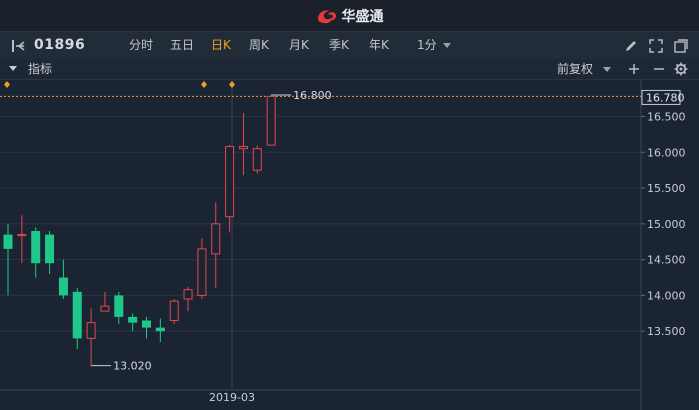  Describe the element at coordinates (259, 45) in the screenshot. I see `tab-week-k: 周K` at that location.